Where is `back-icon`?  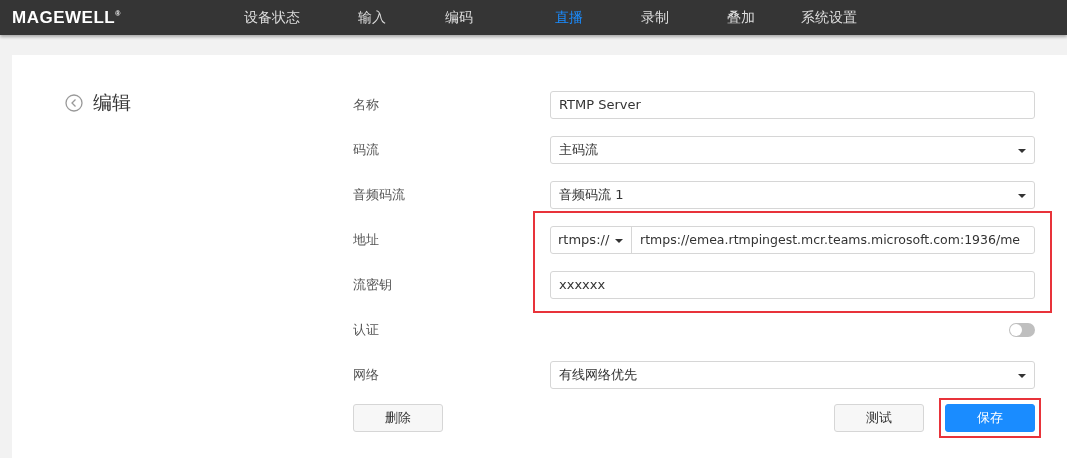 back-icon is located at coordinates (74, 103).